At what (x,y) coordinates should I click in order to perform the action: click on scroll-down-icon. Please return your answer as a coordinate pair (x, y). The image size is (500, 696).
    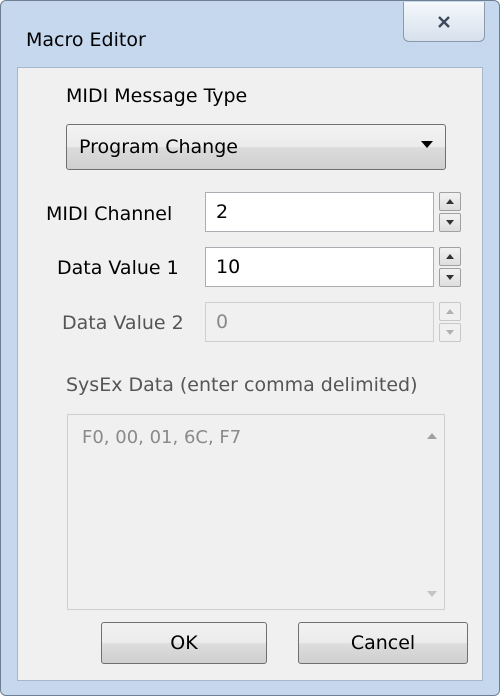
    Looking at the image, I should click on (432, 594).